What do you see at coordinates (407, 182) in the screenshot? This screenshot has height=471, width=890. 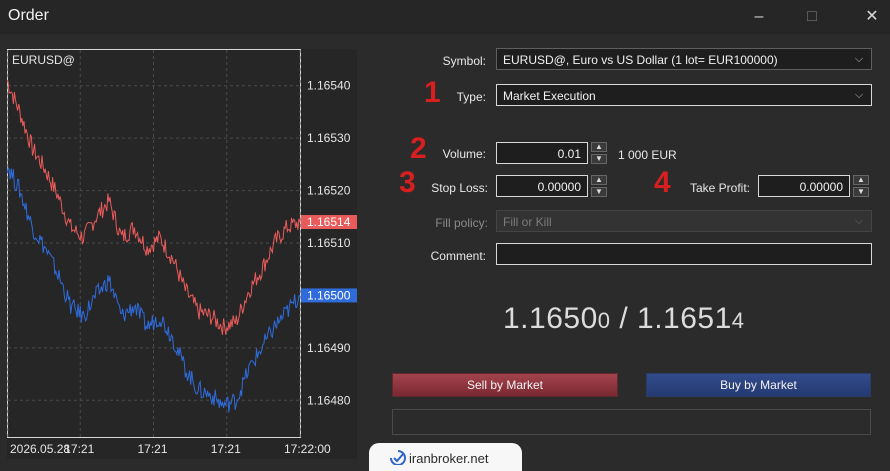 I see `annotation-3: 3` at bounding box center [407, 182].